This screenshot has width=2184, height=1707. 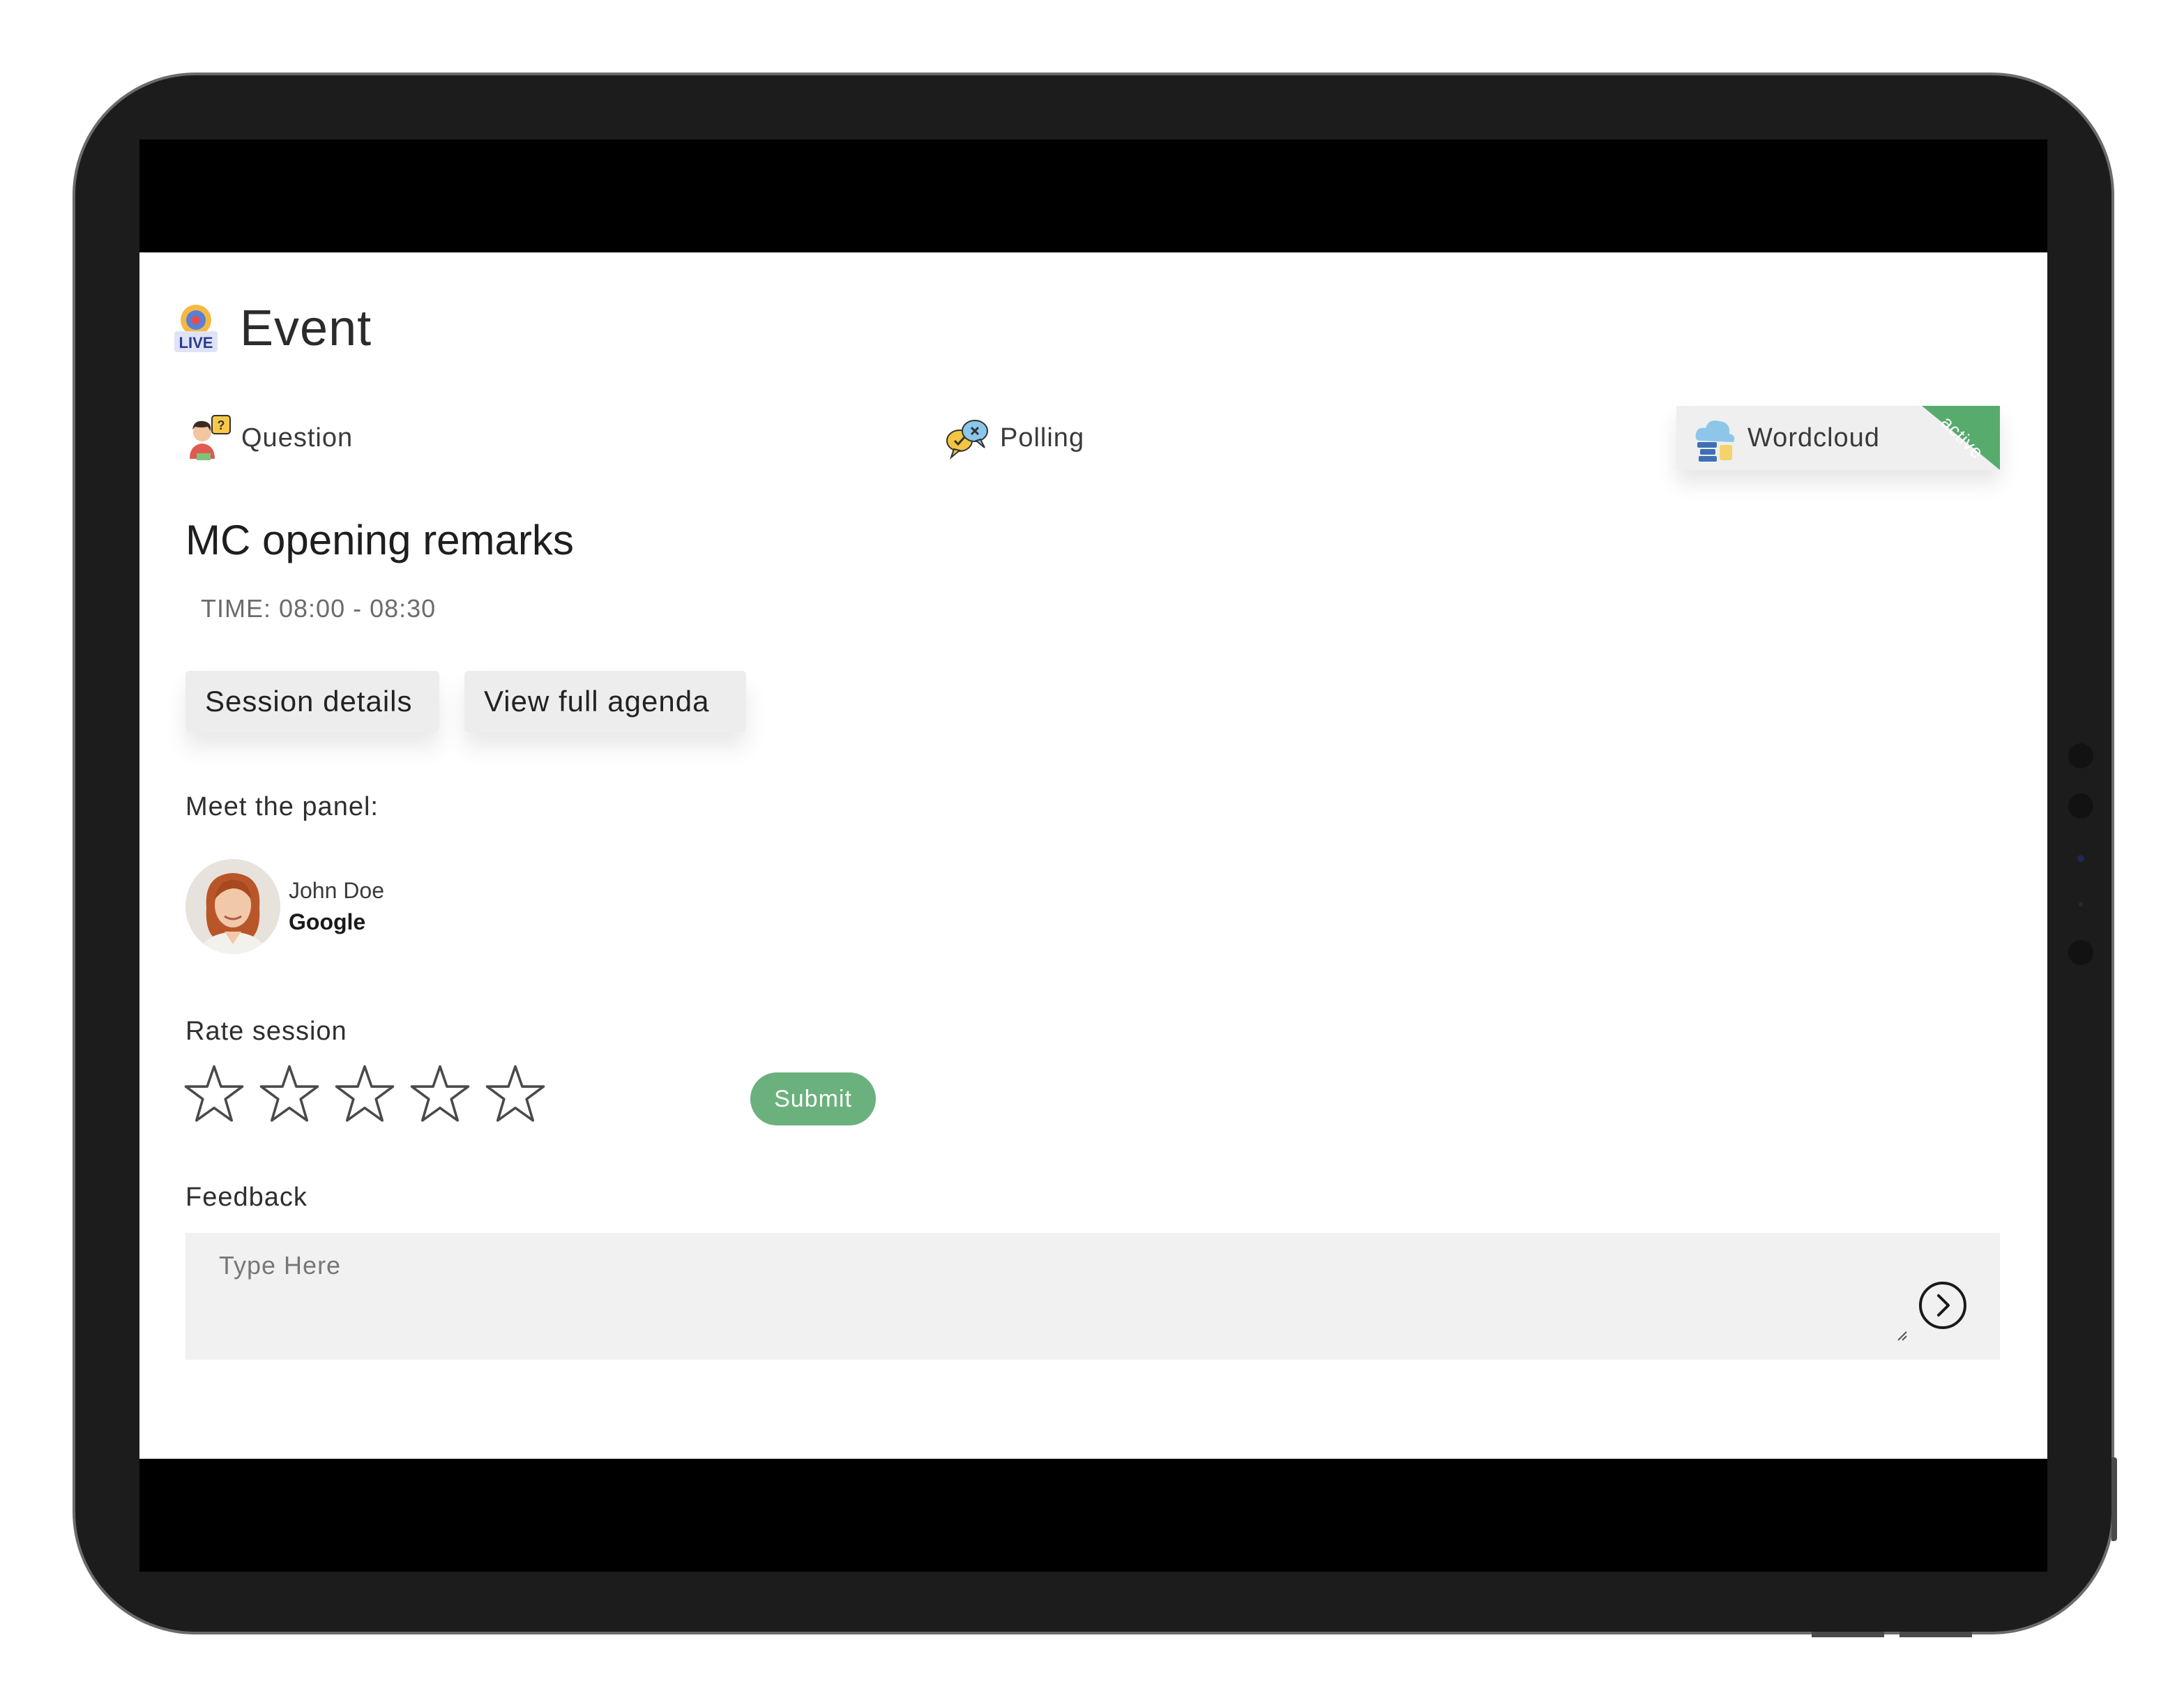 What do you see at coordinates (282, 806) in the screenshot?
I see `panel-heading: Meet the panel:` at bounding box center [282, 806].